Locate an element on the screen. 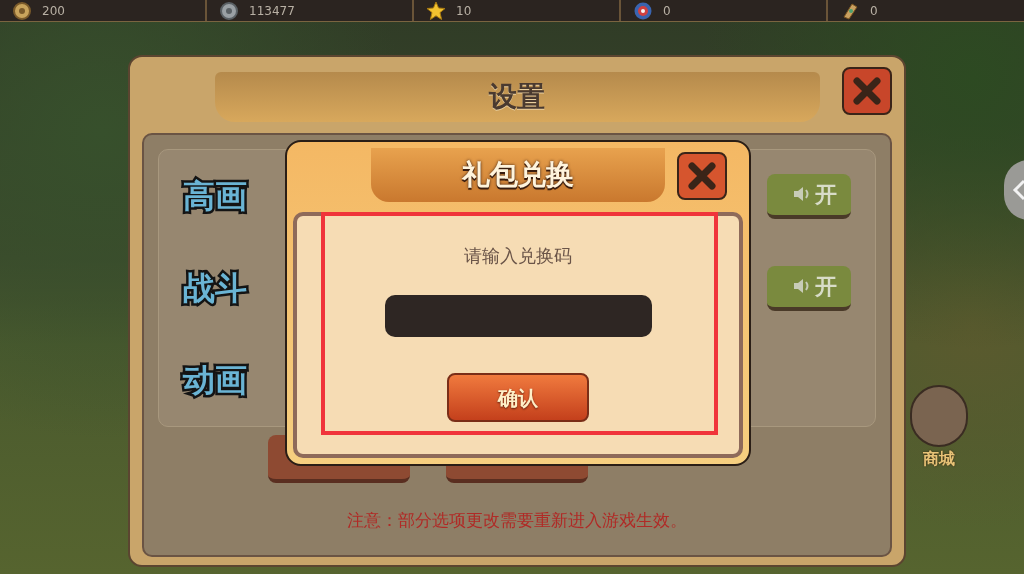 The image size is (1024, 574). notice-text: 注意：部分选项更改需要重新进入游戏生效。 is located at coordinates (517, 520).